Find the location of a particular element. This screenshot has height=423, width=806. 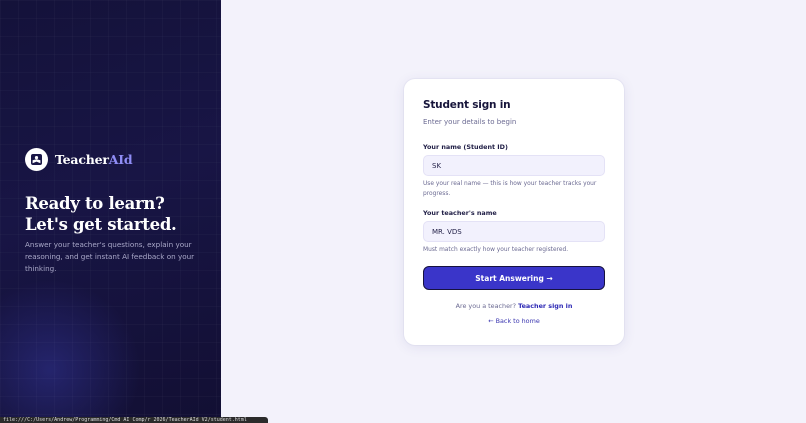

hero-headline: Ready to learn? Let's get started. is located at coordinates (120, 214).